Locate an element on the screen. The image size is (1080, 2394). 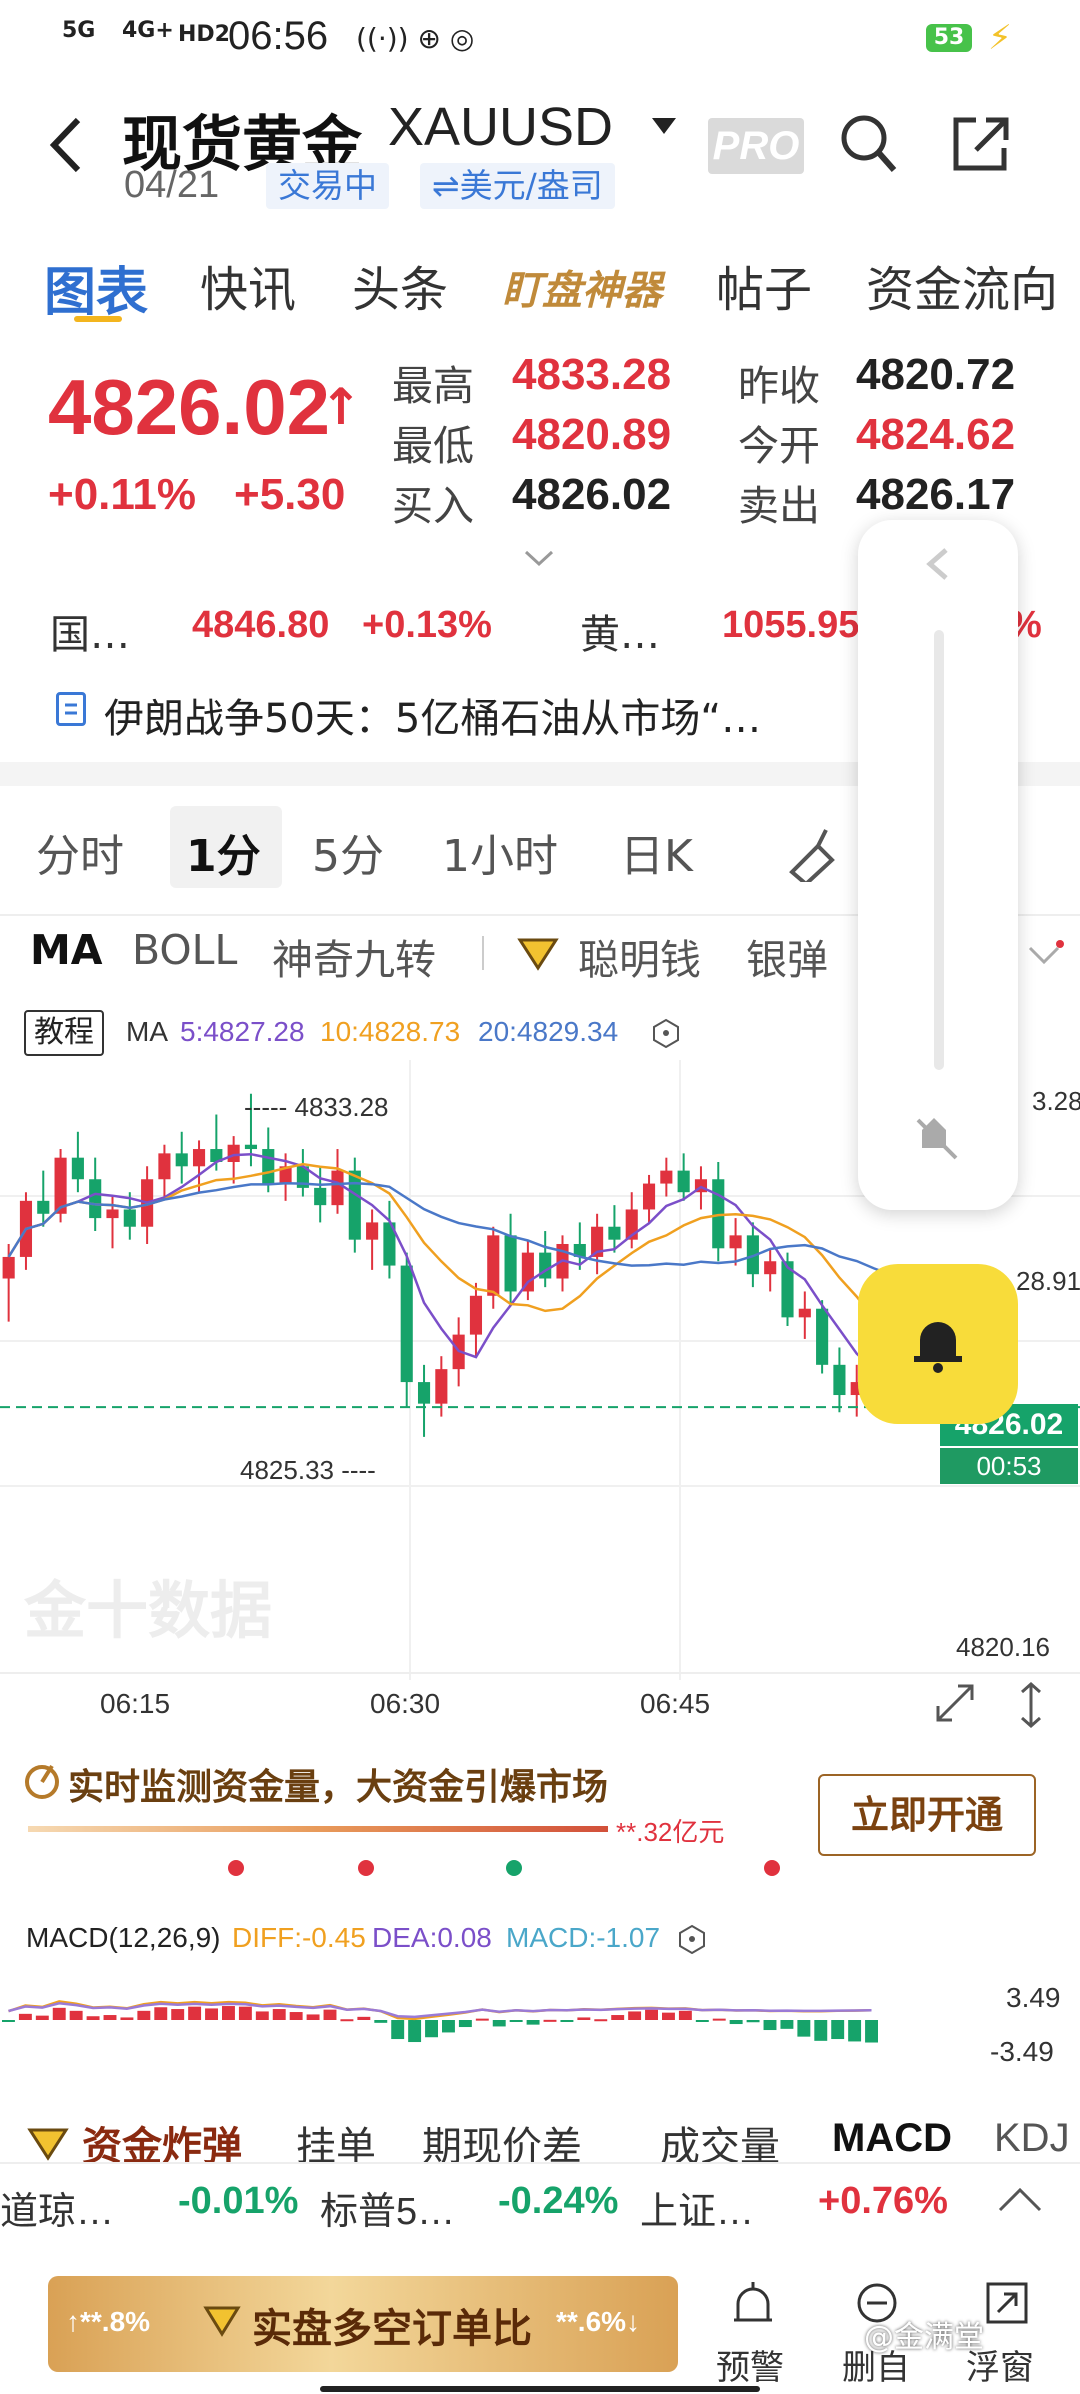
period-1min: 1分 is located at coordinates (223, 852).